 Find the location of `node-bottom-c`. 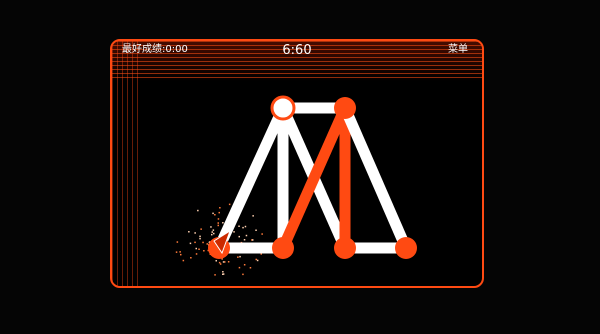

node-bottom-c is located at coordinates (345, 248).